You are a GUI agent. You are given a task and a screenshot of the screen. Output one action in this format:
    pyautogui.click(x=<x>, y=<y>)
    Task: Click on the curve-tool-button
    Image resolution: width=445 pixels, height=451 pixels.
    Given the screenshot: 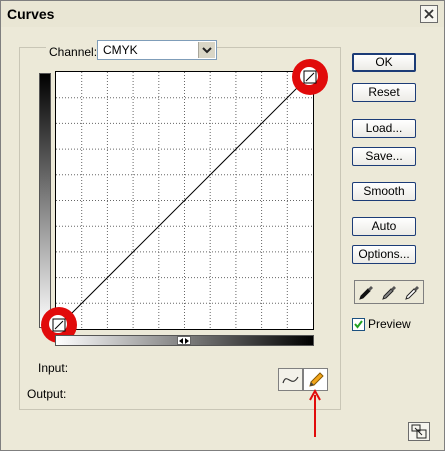 What is the action you would take?
    pyautogui.click(x=290, y=379)
    